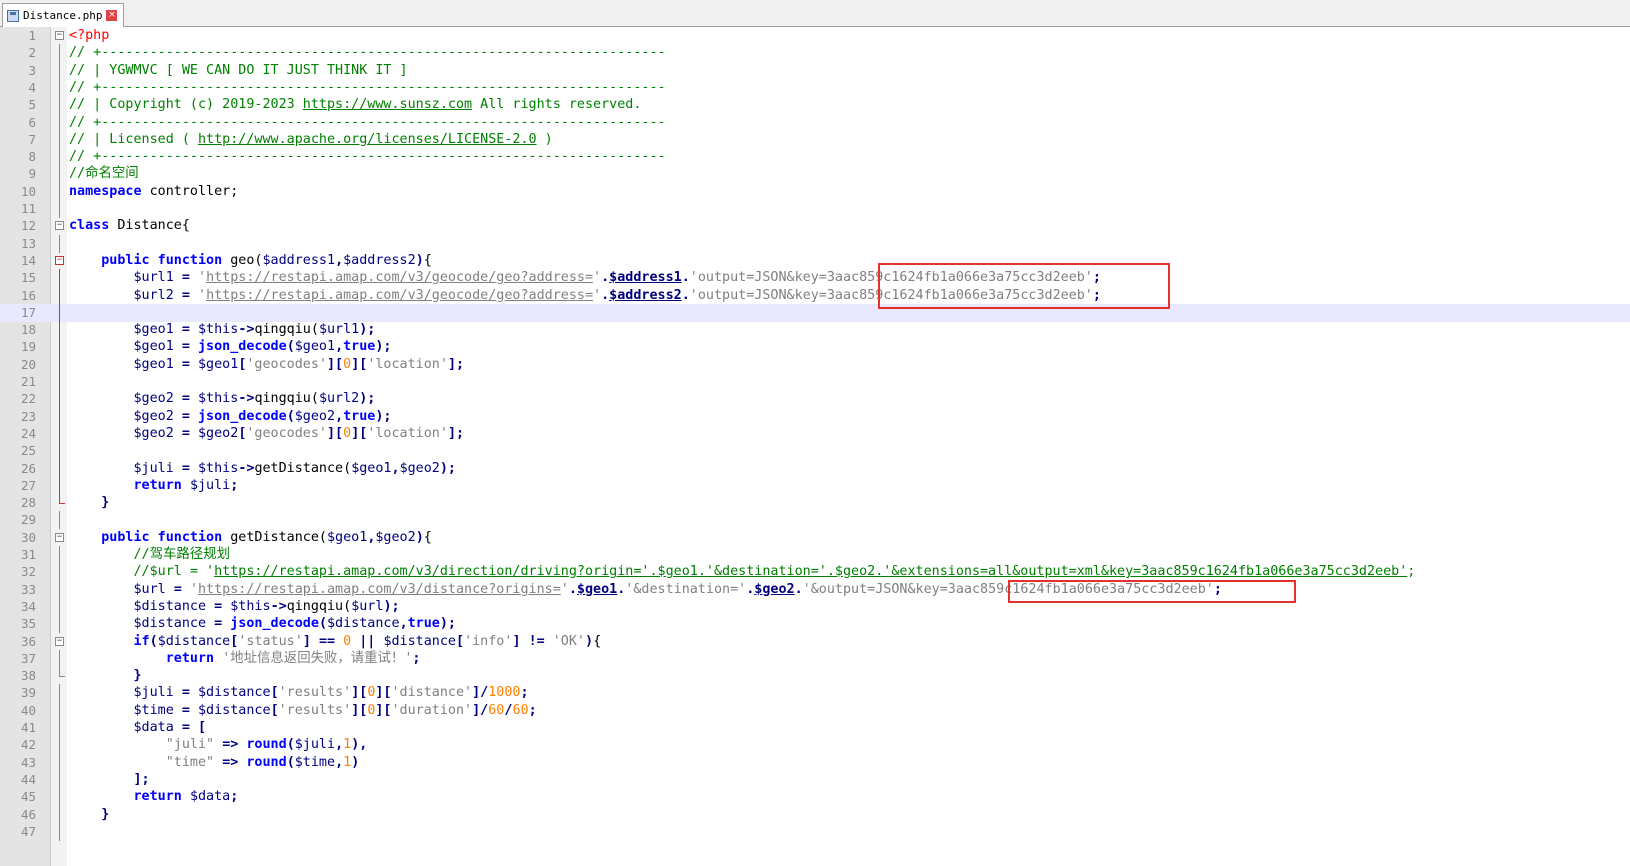 Image resolution: width=1630 pixels, height=866 pixels. Describe the element at coordinates (129, 226) in the screenshot. I see `code-text: class Distance{` at that location.